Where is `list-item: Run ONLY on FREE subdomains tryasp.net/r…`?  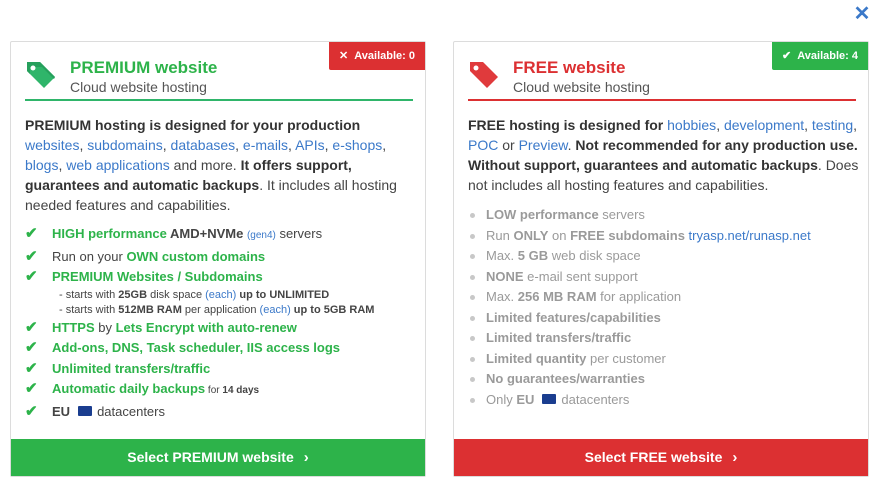
list-item: Run ONLY on FREE subdomains tryasp.net/r… is located at coordinates (665, 236).